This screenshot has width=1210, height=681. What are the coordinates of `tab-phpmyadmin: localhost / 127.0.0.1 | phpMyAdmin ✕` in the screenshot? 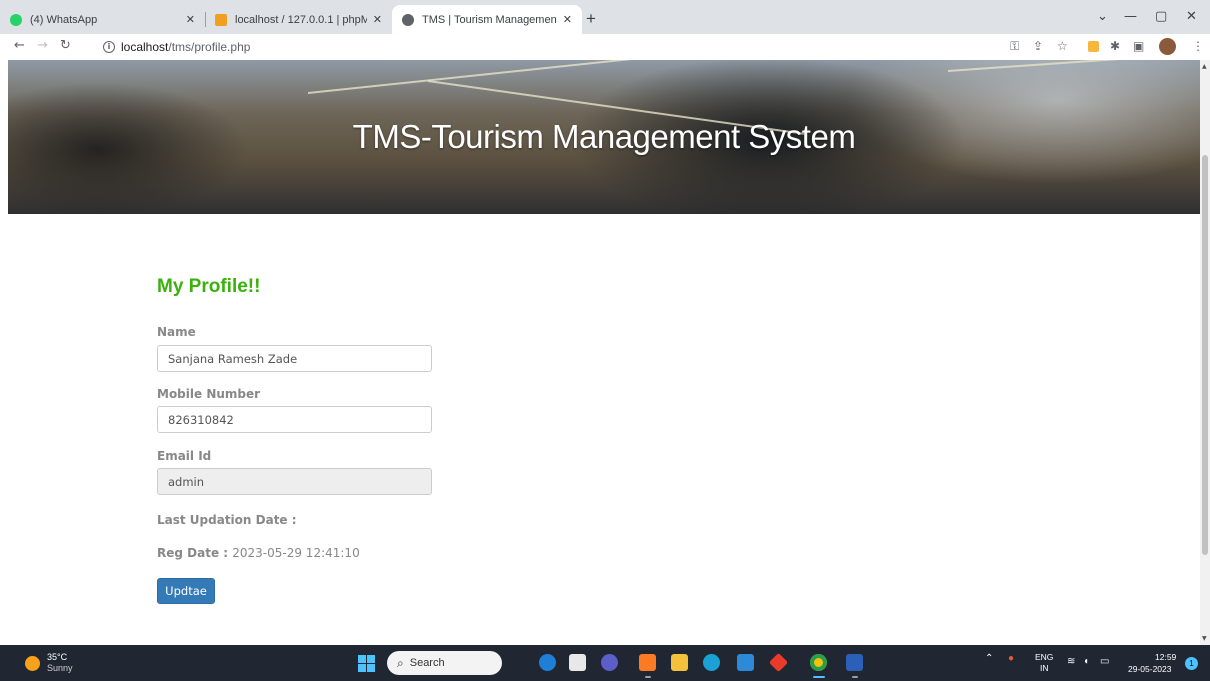 It's located at (298, 19).